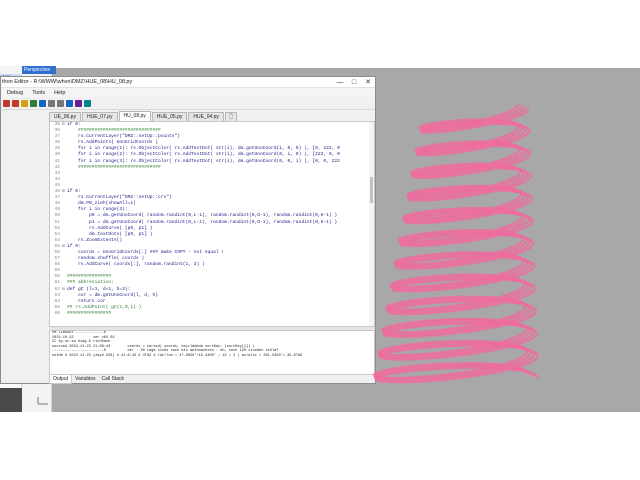 Image resolution: width=640 pixels, height=480 pixels. I want to click on refresh-icon, so click(87, 103).